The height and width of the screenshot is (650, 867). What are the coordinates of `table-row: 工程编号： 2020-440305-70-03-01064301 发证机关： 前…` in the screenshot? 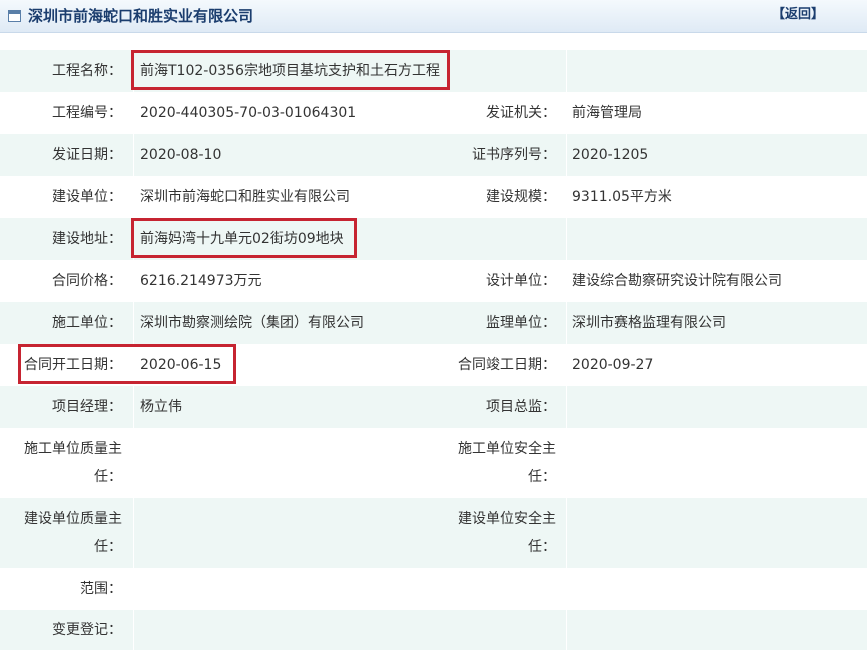 It's located at (433, 113).